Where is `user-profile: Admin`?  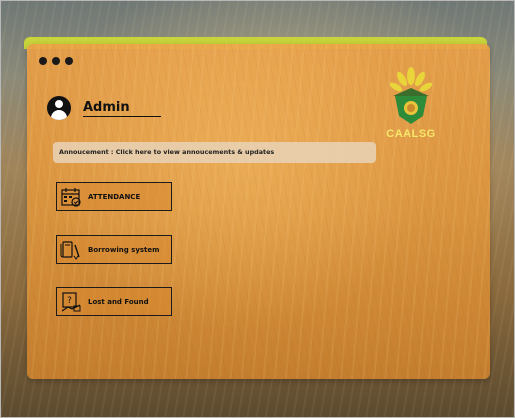 user-profile: Admin is located at coordinates (104, 108).